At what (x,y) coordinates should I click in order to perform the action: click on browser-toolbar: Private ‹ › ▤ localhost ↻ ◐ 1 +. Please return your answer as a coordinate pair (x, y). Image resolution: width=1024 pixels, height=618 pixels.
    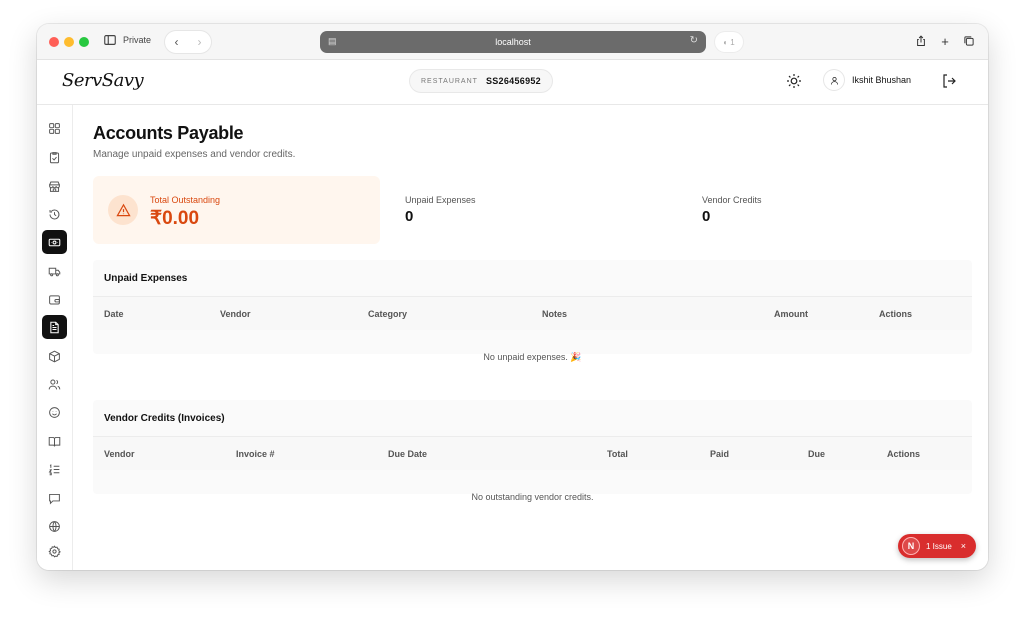
    Looking at the image, I should click on (512, 42).